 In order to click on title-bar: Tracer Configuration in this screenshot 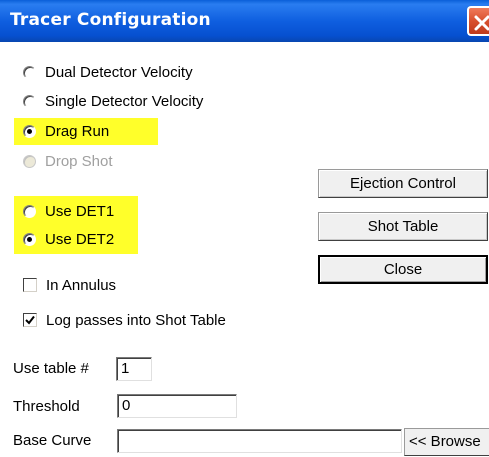, I will do `click(244, 21)`.